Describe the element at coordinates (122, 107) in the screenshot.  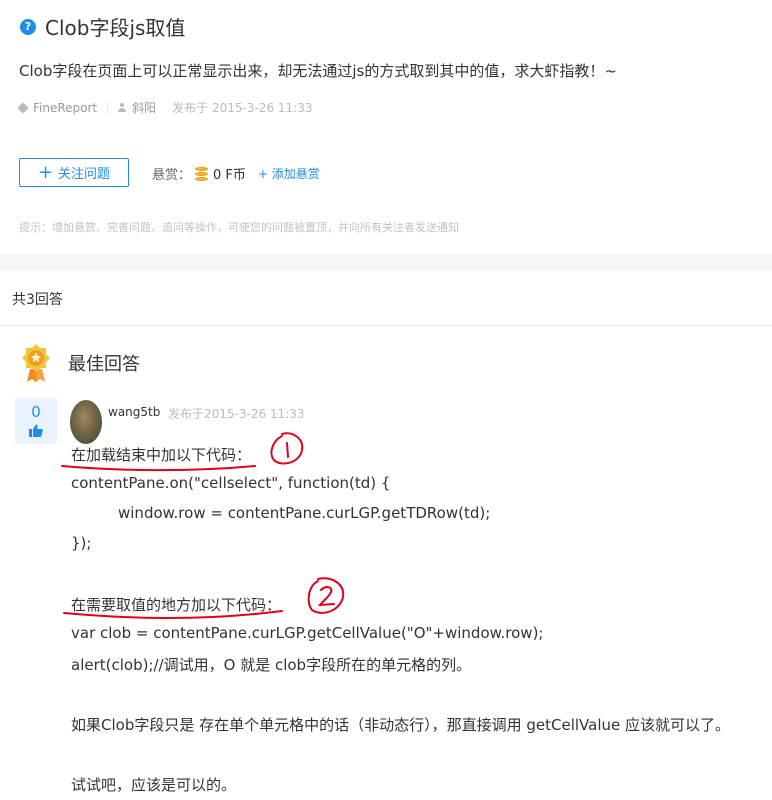
I see `user-icon` at that location.